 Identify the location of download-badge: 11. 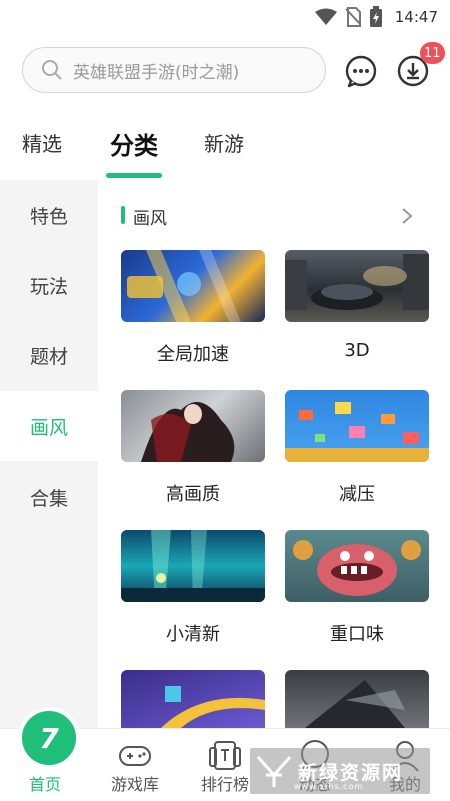
(432, 53).